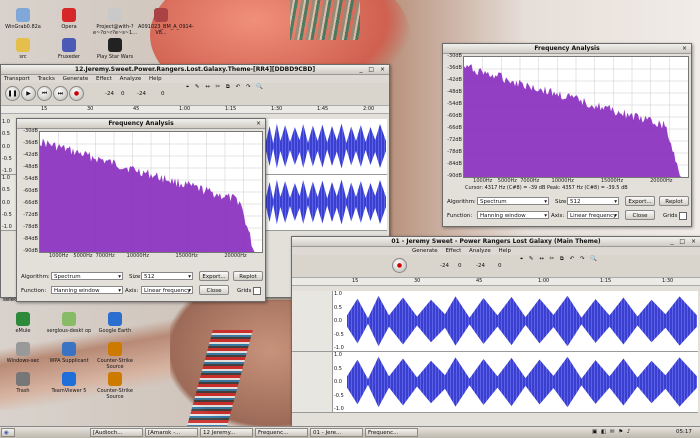  I want to click on desktop-icon: Fruxeder, so click(69, 49).